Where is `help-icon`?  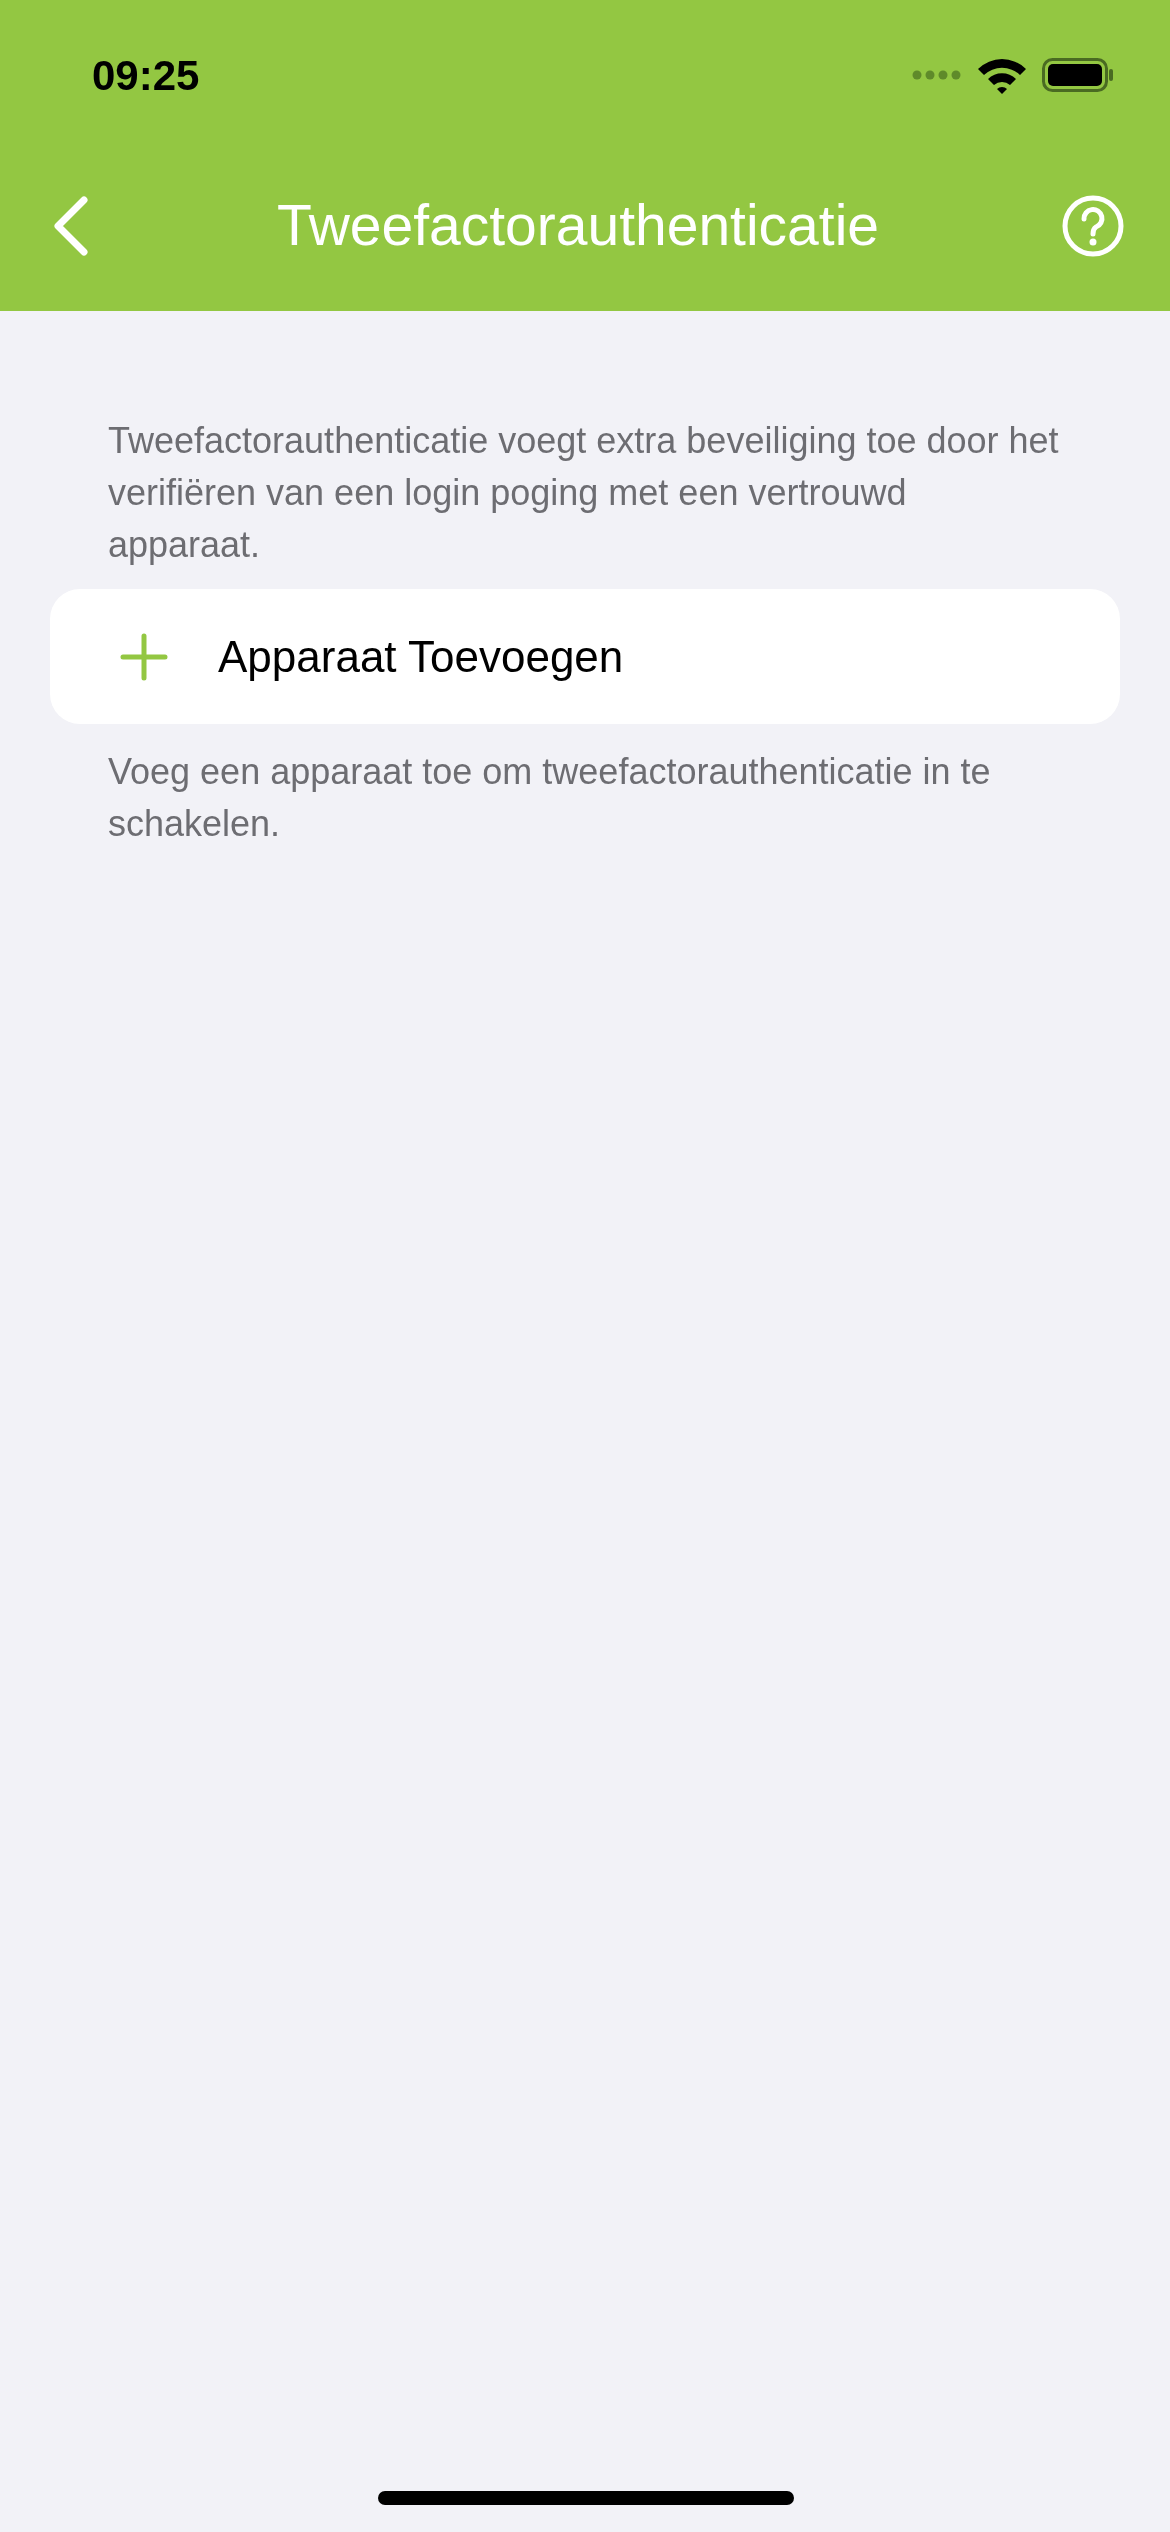
help-icon is located at coordinates (1093, 225).